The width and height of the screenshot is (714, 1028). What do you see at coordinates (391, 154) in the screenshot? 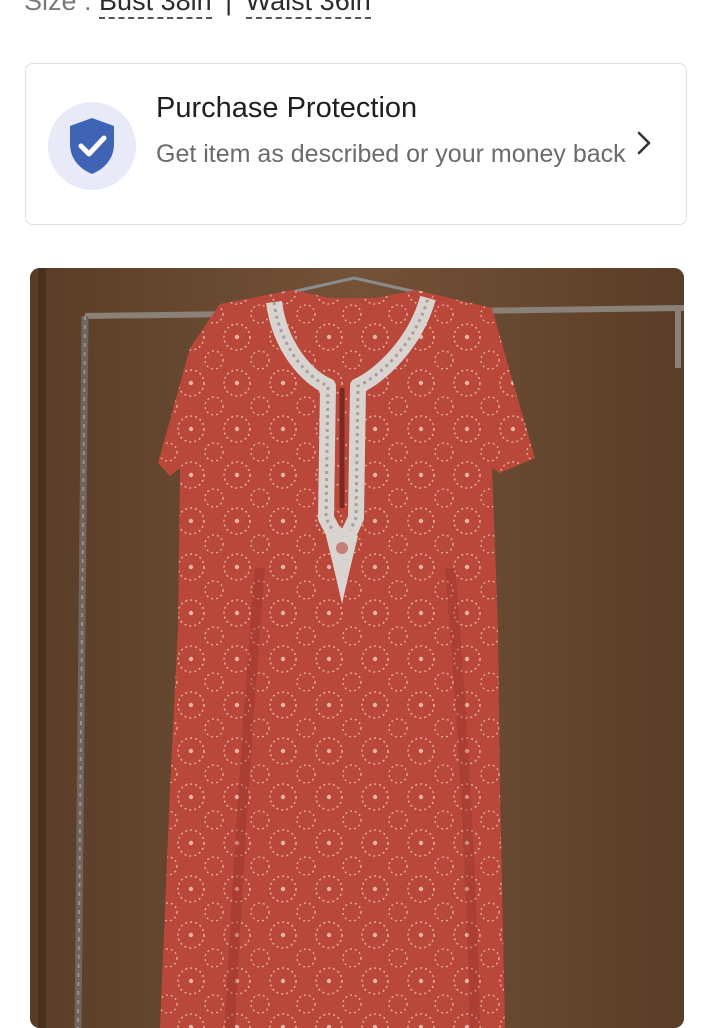
I see `protection-subtitle: Get item as described or your money back` at bounding box center [391, 154].